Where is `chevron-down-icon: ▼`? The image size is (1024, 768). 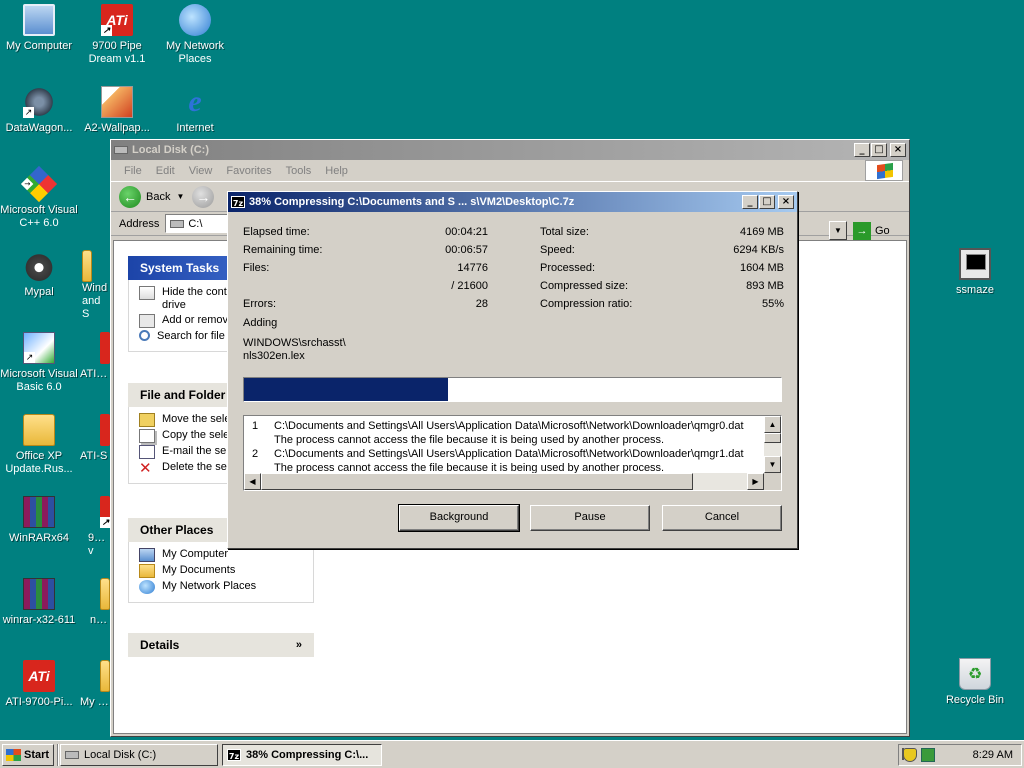 chevron-down-icon: ▼ is located at coordinates (180, 196).